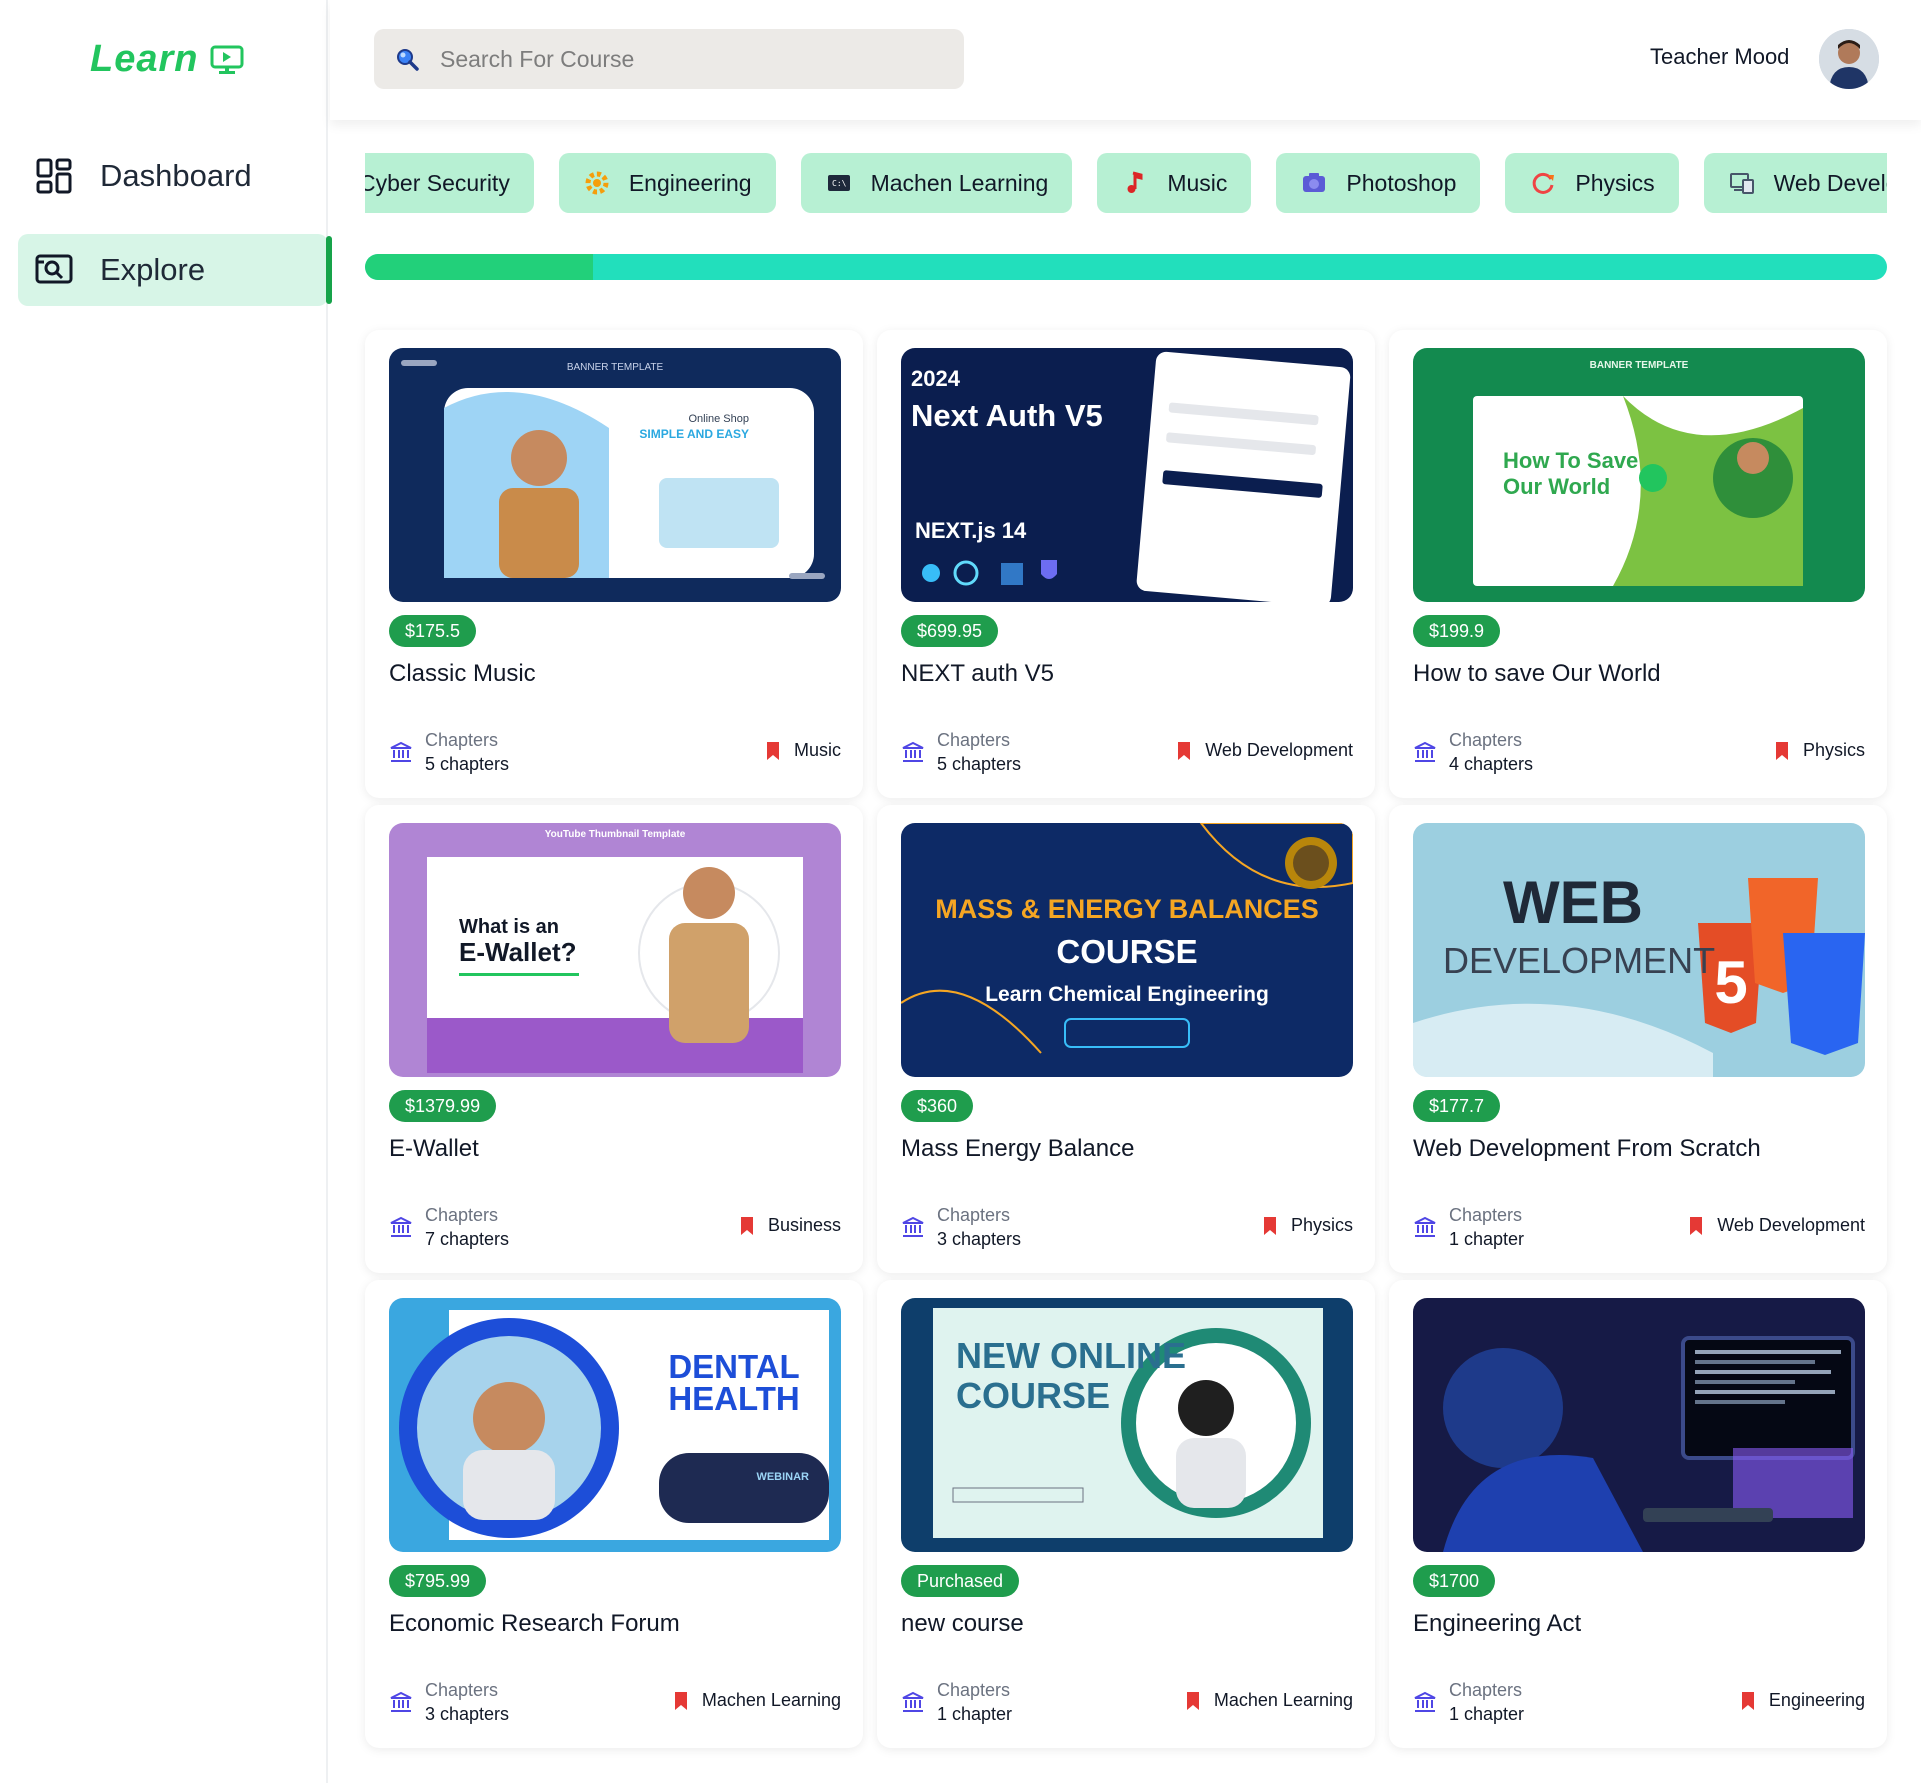 The width and height of the screenshot is (1921, 1783). Describe the element at coordinates (449, 183) in the screenshot. I see `category-chip-cyber-security: Cyber Security` at that location.